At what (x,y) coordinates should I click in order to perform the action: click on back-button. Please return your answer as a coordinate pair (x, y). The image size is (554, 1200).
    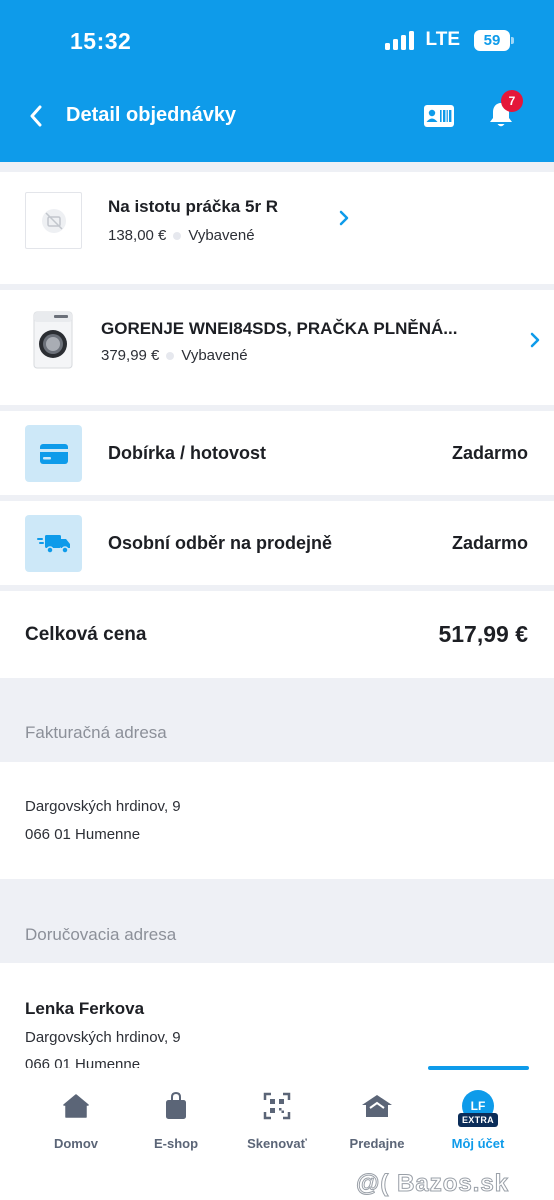
    Looking at the image, I should click on (36, 116).